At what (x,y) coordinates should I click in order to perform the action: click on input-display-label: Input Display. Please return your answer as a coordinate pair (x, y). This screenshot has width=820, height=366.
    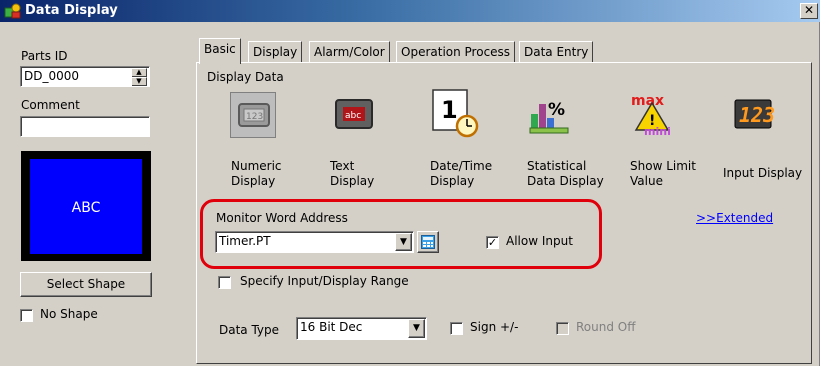
    Looking at the image, I should click on (763, 173).